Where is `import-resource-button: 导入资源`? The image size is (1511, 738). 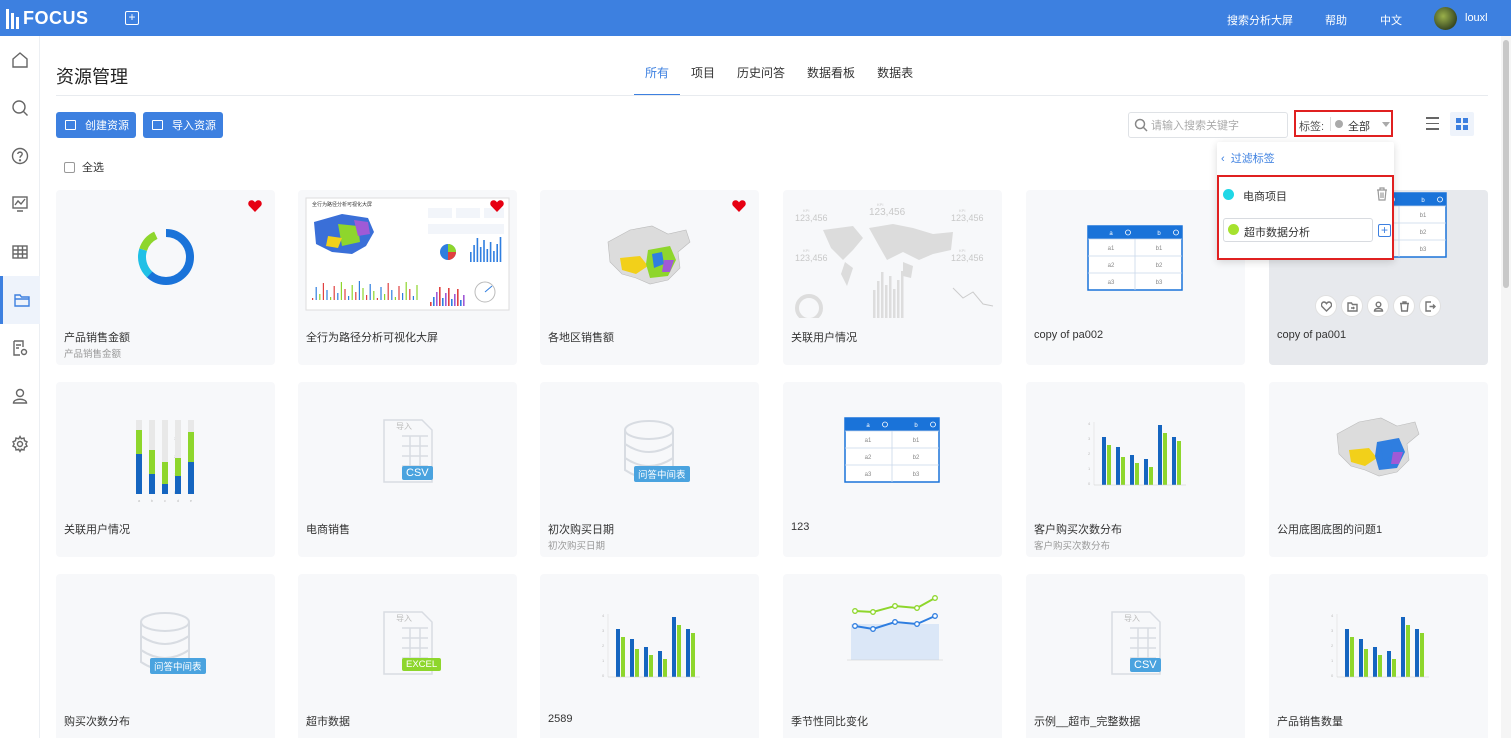
import-resource-button: 导入资源 is located at coordinates (183, 125).